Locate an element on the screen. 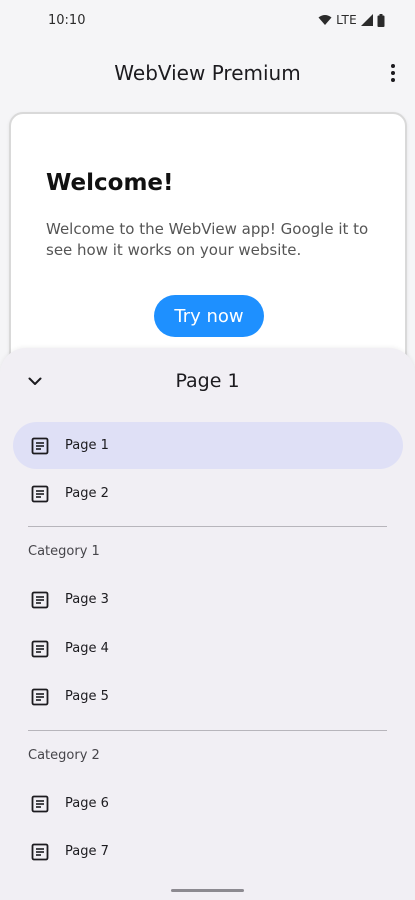  app-title: WebView Premium is located at coordinates (207, 73).